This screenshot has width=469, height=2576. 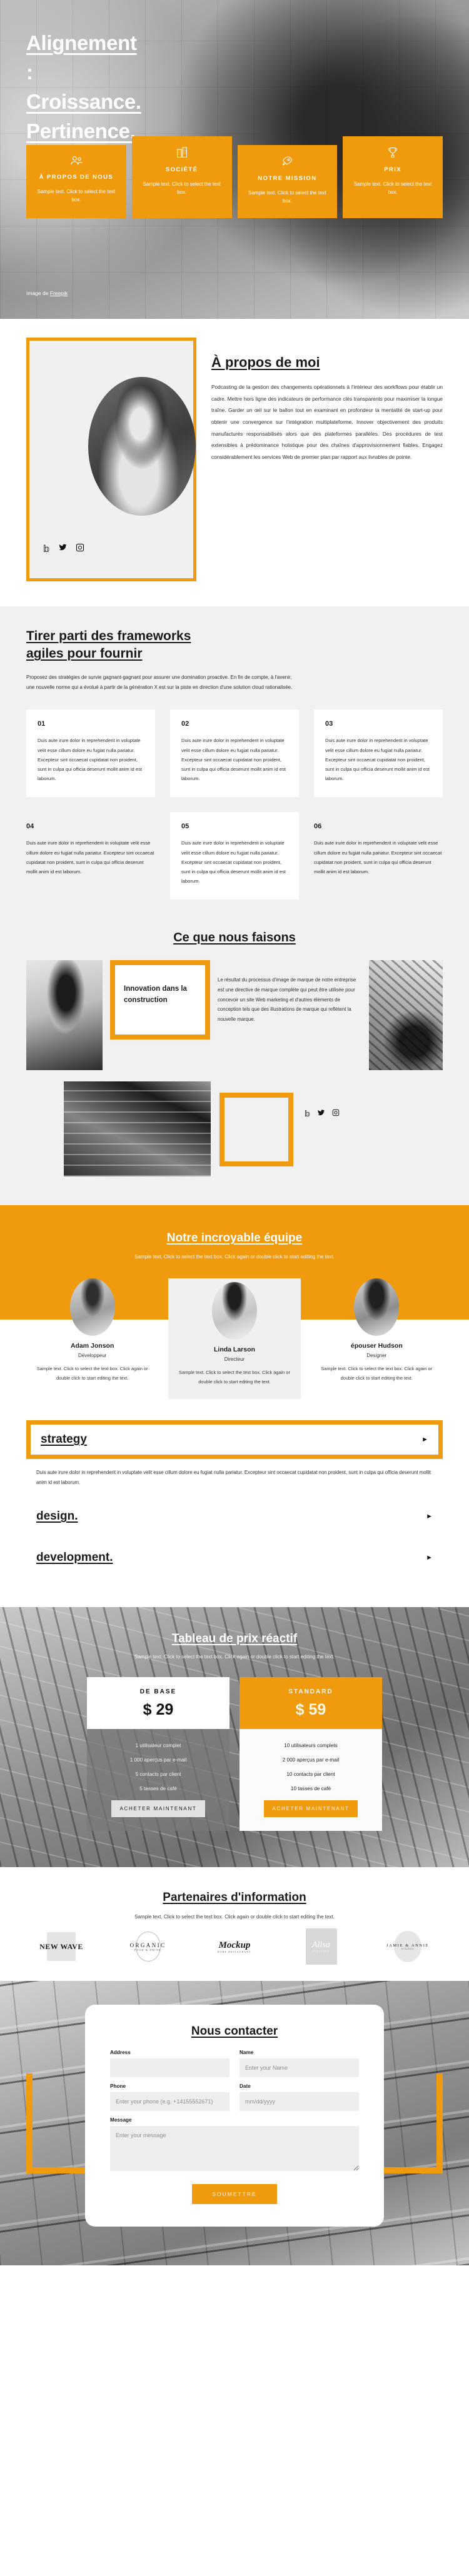 I want to click on partner-logo-name: Alisa, so click(x=321, y=1945).